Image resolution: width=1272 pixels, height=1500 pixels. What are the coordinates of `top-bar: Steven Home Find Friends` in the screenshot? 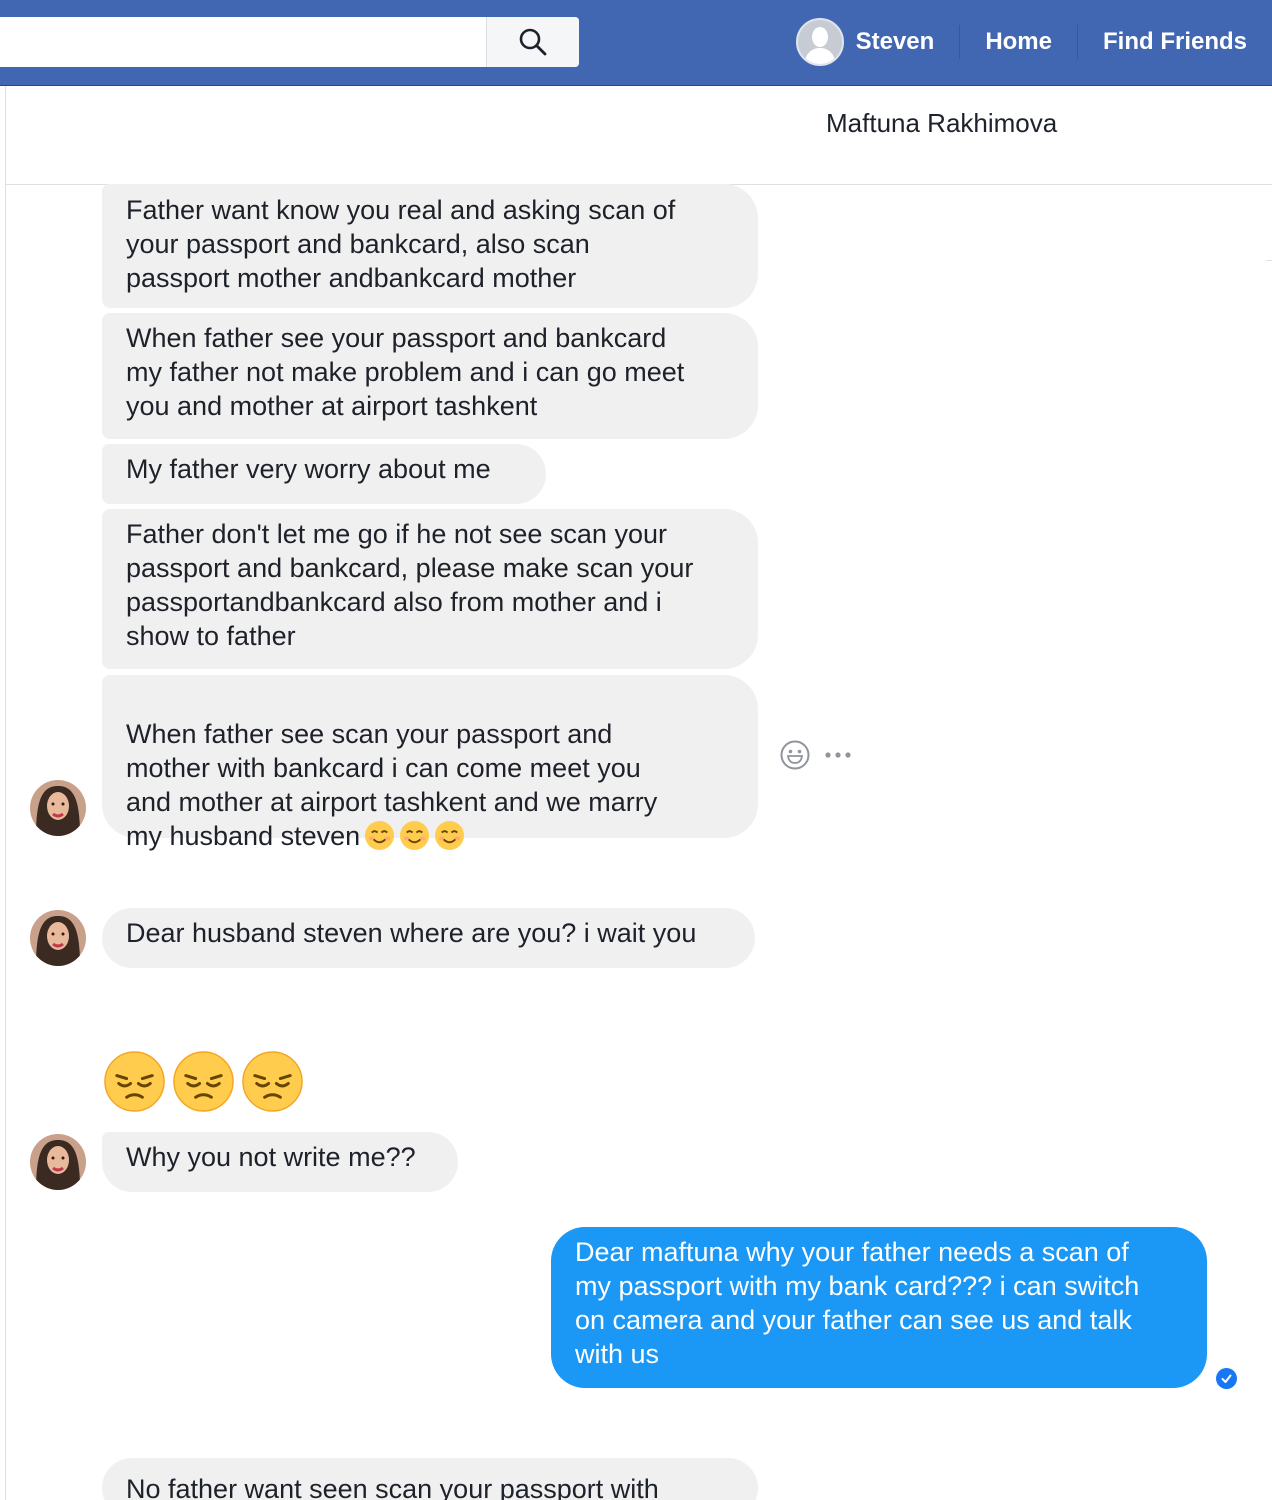 It's located at (636, 43).